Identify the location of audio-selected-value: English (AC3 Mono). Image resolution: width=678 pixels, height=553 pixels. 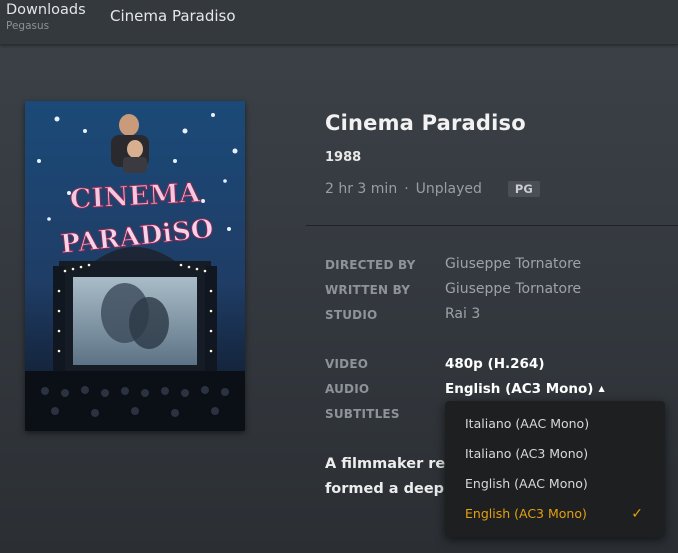
(519, 389).